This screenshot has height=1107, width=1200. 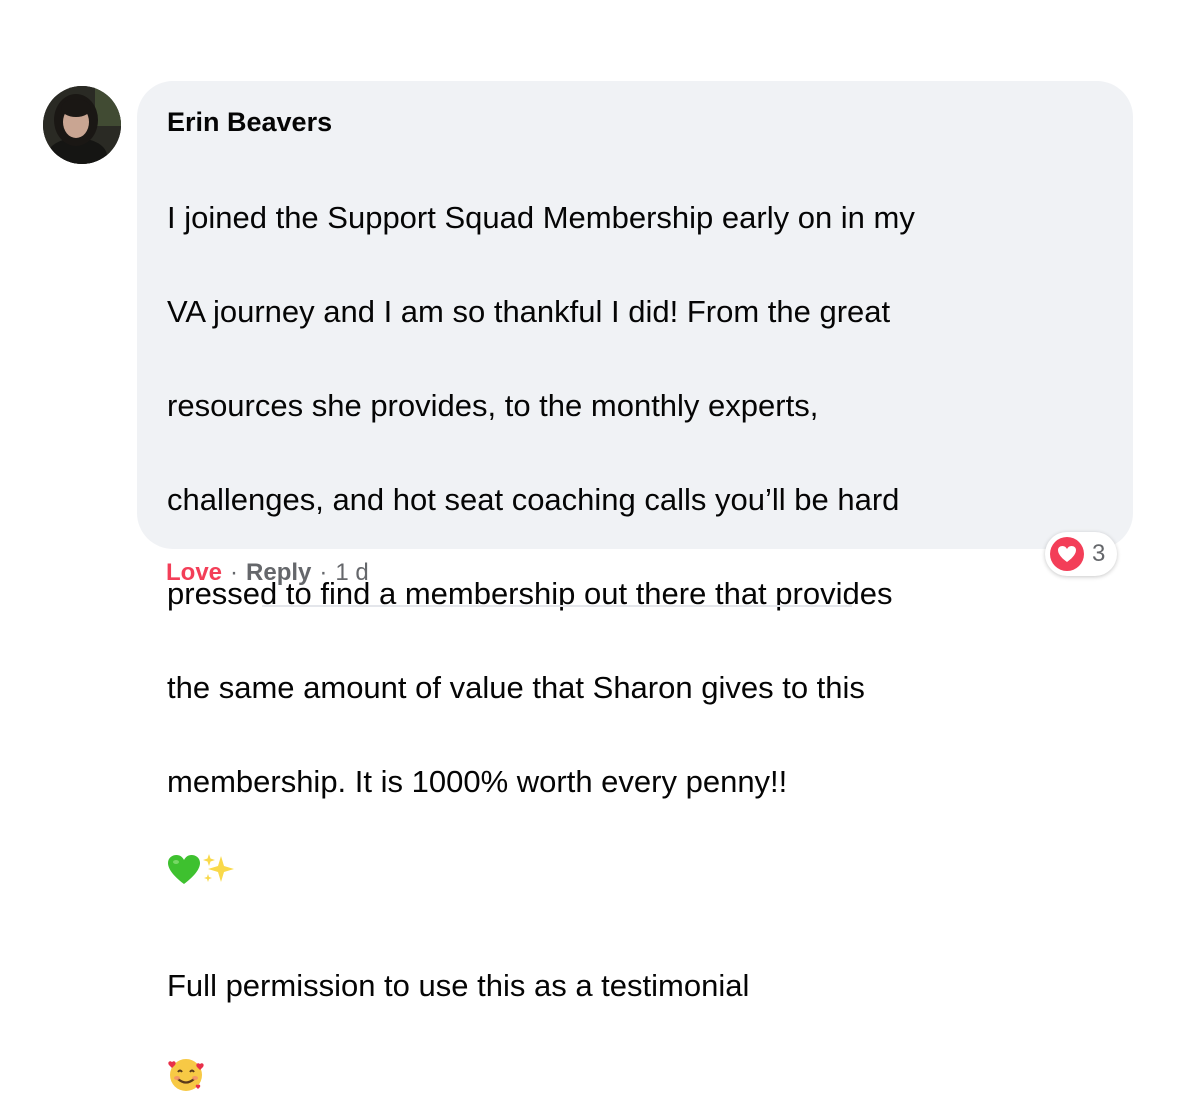 What do you see at coordinates (351, 573) in the screenshot?
I see `timestamp: 1 d` at bounding box center [351, 573].